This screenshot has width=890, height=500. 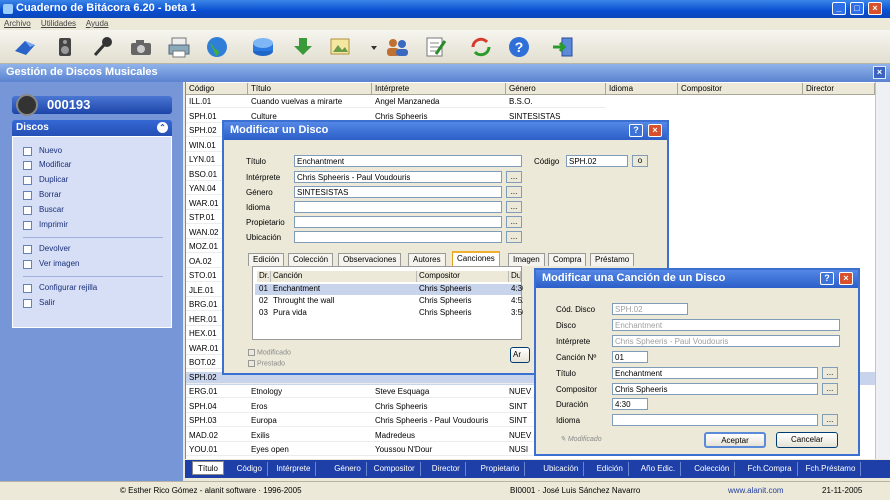 I want to click on interprete-label: Intérprete, so click(x=263, y=177).